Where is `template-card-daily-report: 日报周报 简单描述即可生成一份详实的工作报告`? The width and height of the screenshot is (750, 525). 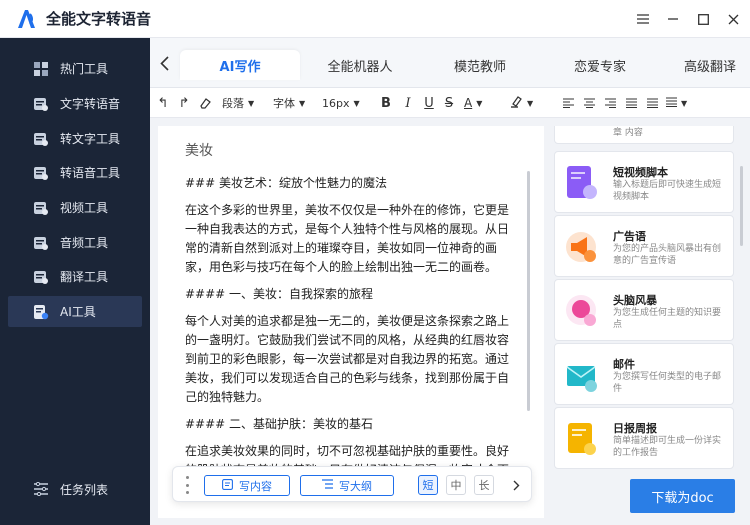
template-card-daily-report: 日报周报 简单描述即可生成一份详实的工作报告 is located at coordinates (644, 438).